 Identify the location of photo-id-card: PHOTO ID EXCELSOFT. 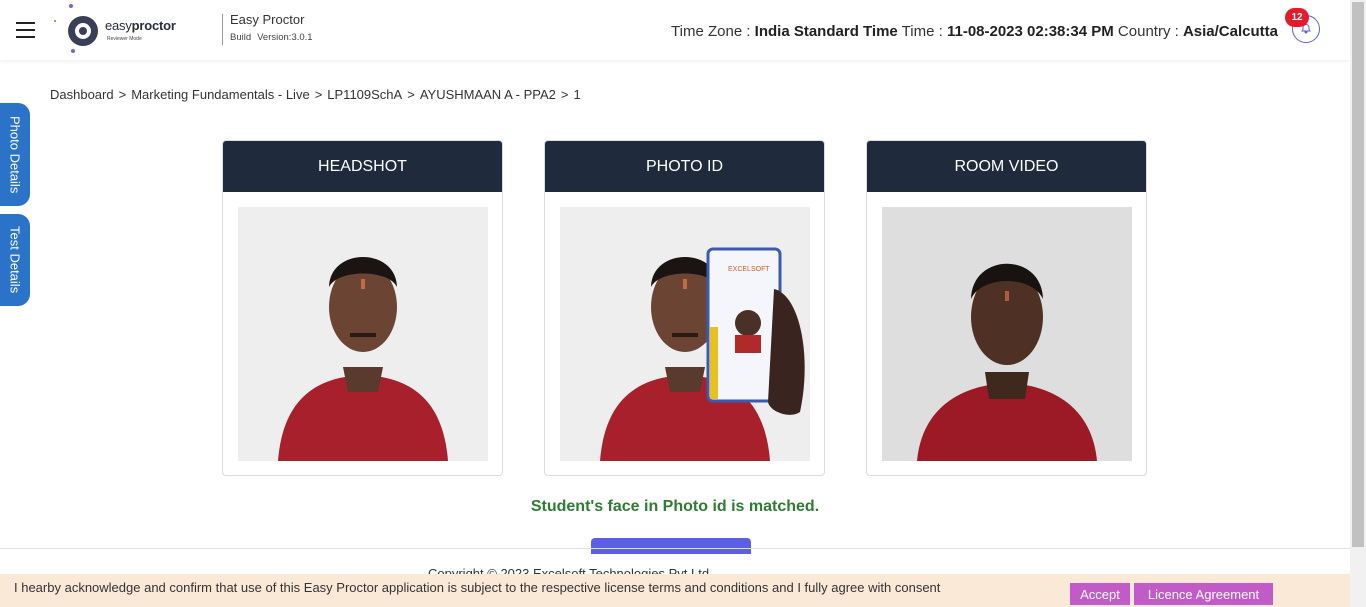
(684, 308).